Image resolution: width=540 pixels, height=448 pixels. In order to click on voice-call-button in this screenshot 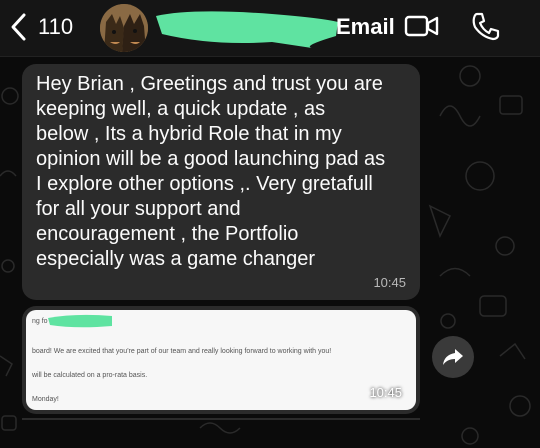, I will do `click(486, 26)`.